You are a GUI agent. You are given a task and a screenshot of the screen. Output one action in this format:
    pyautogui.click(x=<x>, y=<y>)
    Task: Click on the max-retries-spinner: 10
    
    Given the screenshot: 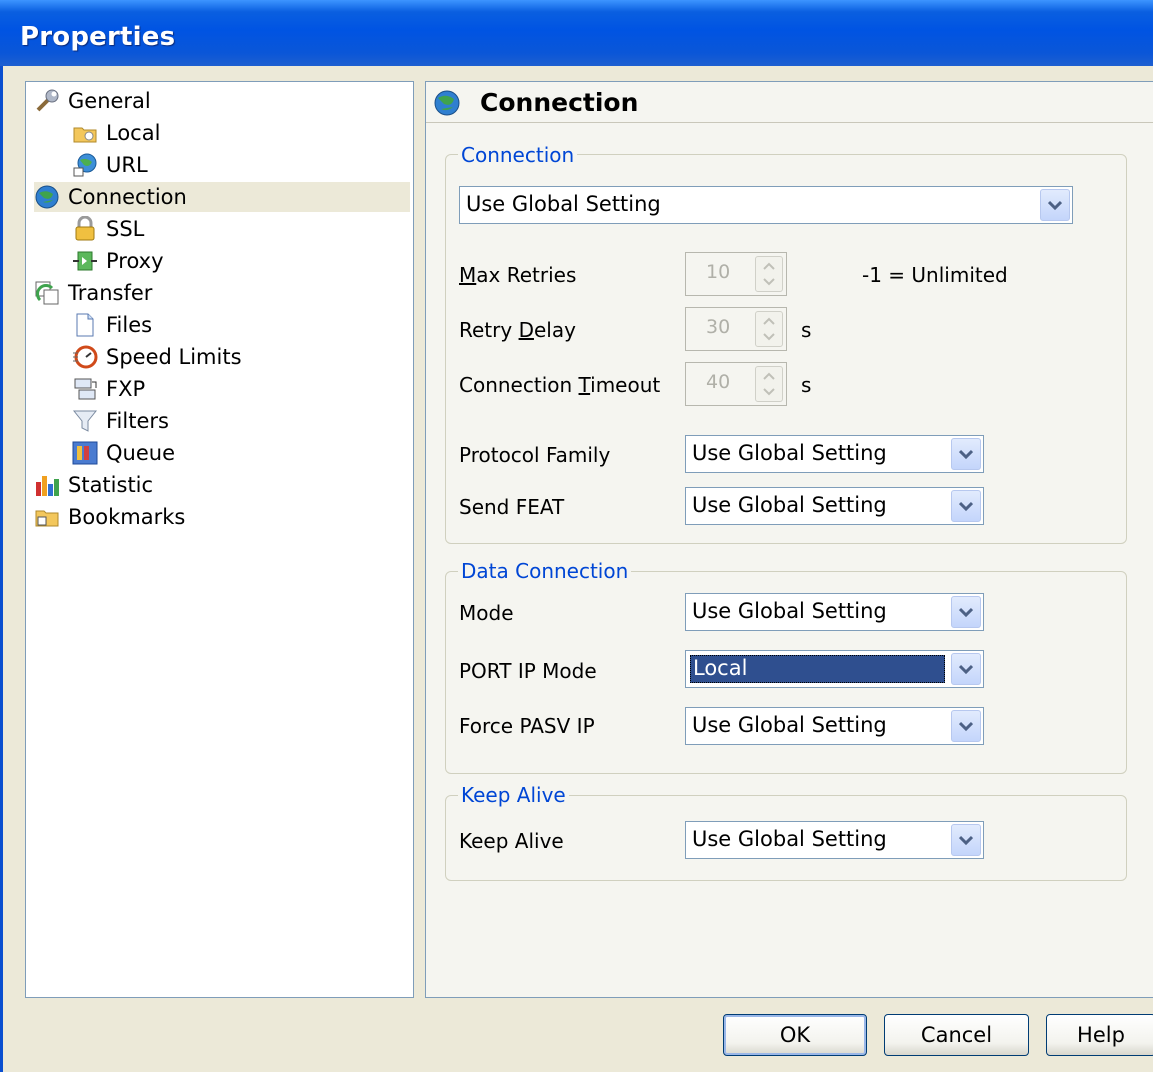 What is the action you would take?
    pyautogui.click(x=736, y=274)
    